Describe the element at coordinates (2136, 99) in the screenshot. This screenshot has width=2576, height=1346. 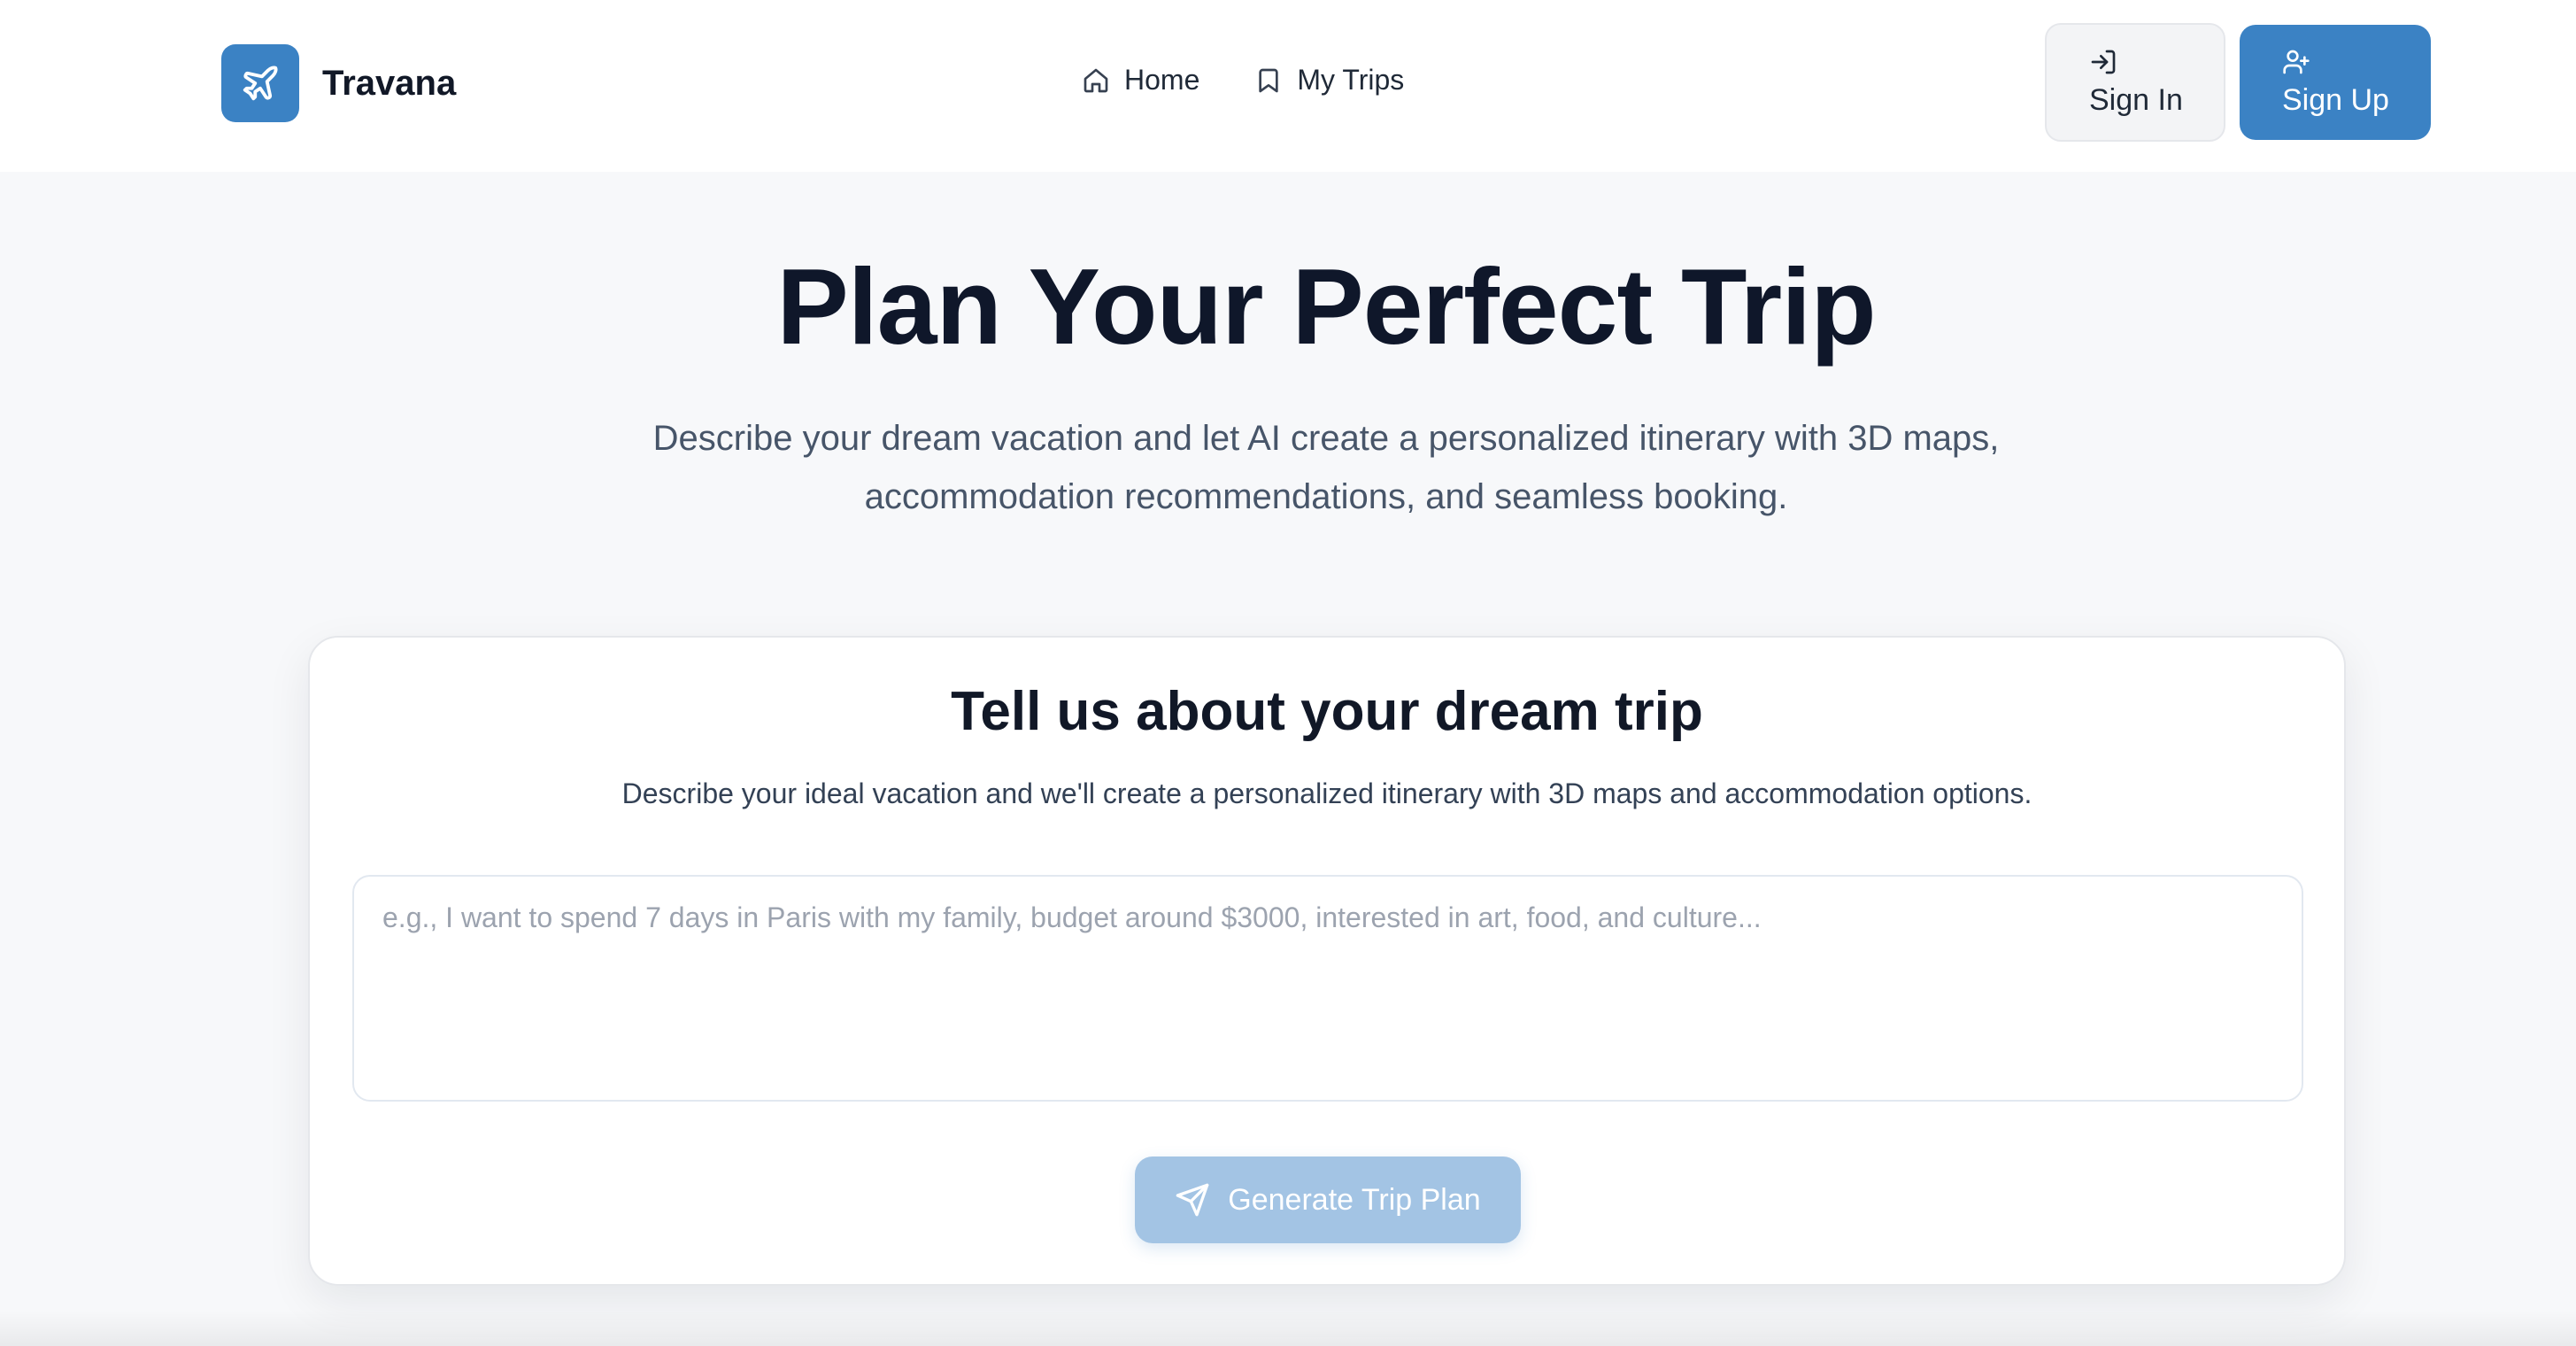
I see `sign-in-label: Sign In` at that location.